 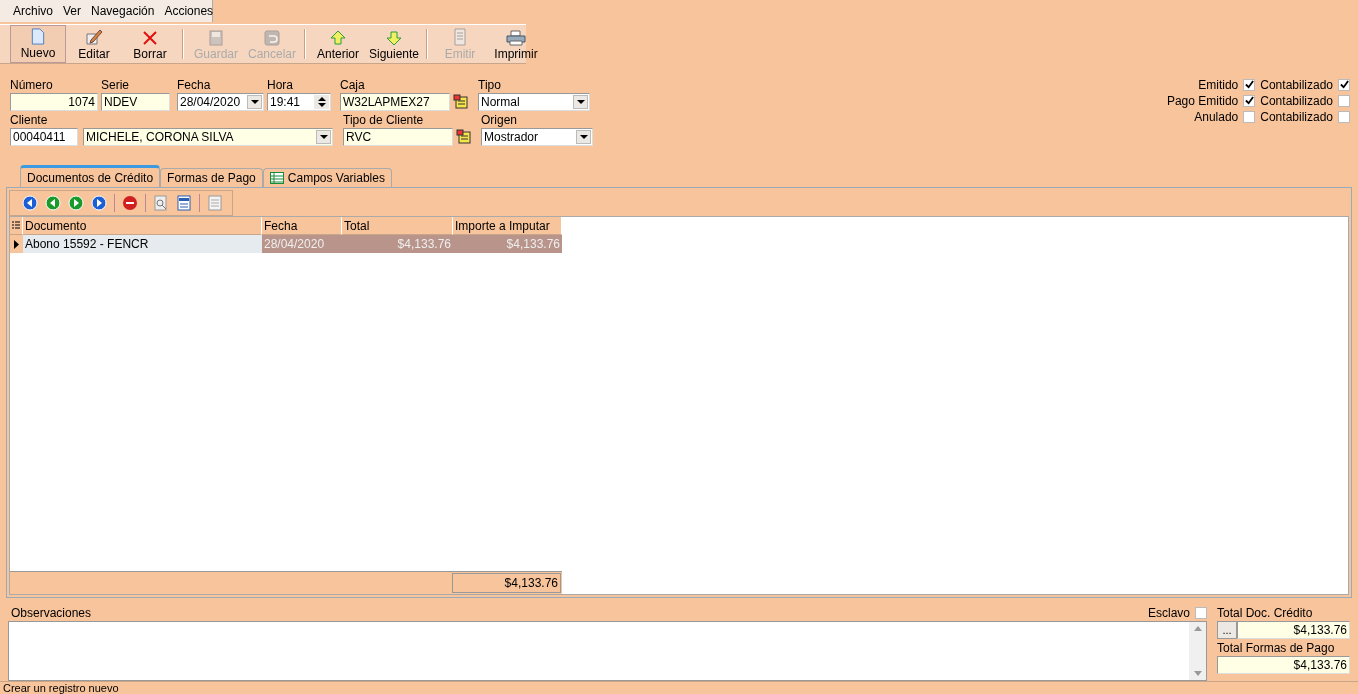 I want to click on tab: Formas de Pago, so click(x=211, y=178).